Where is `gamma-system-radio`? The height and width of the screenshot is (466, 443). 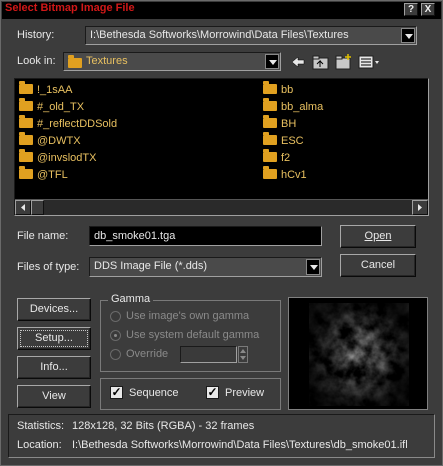
gamma-system-radio is located at coordinates (115, 335).